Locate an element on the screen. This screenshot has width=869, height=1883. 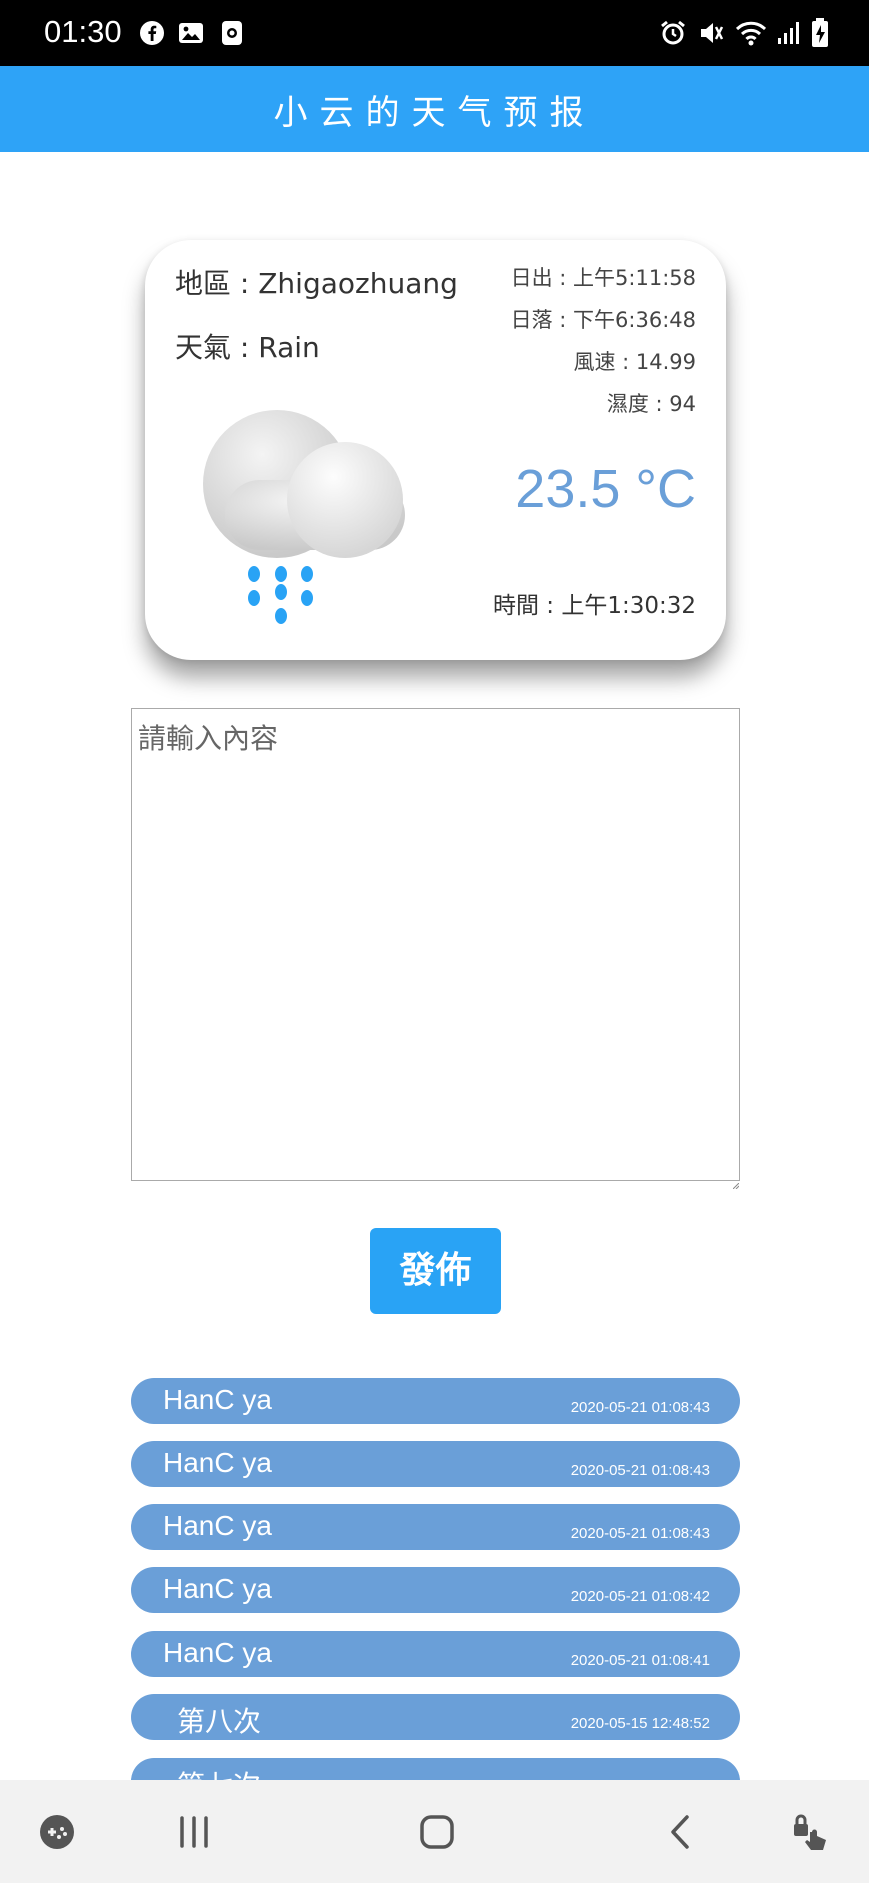
wifi-icon is located at coordinates (751, 35).